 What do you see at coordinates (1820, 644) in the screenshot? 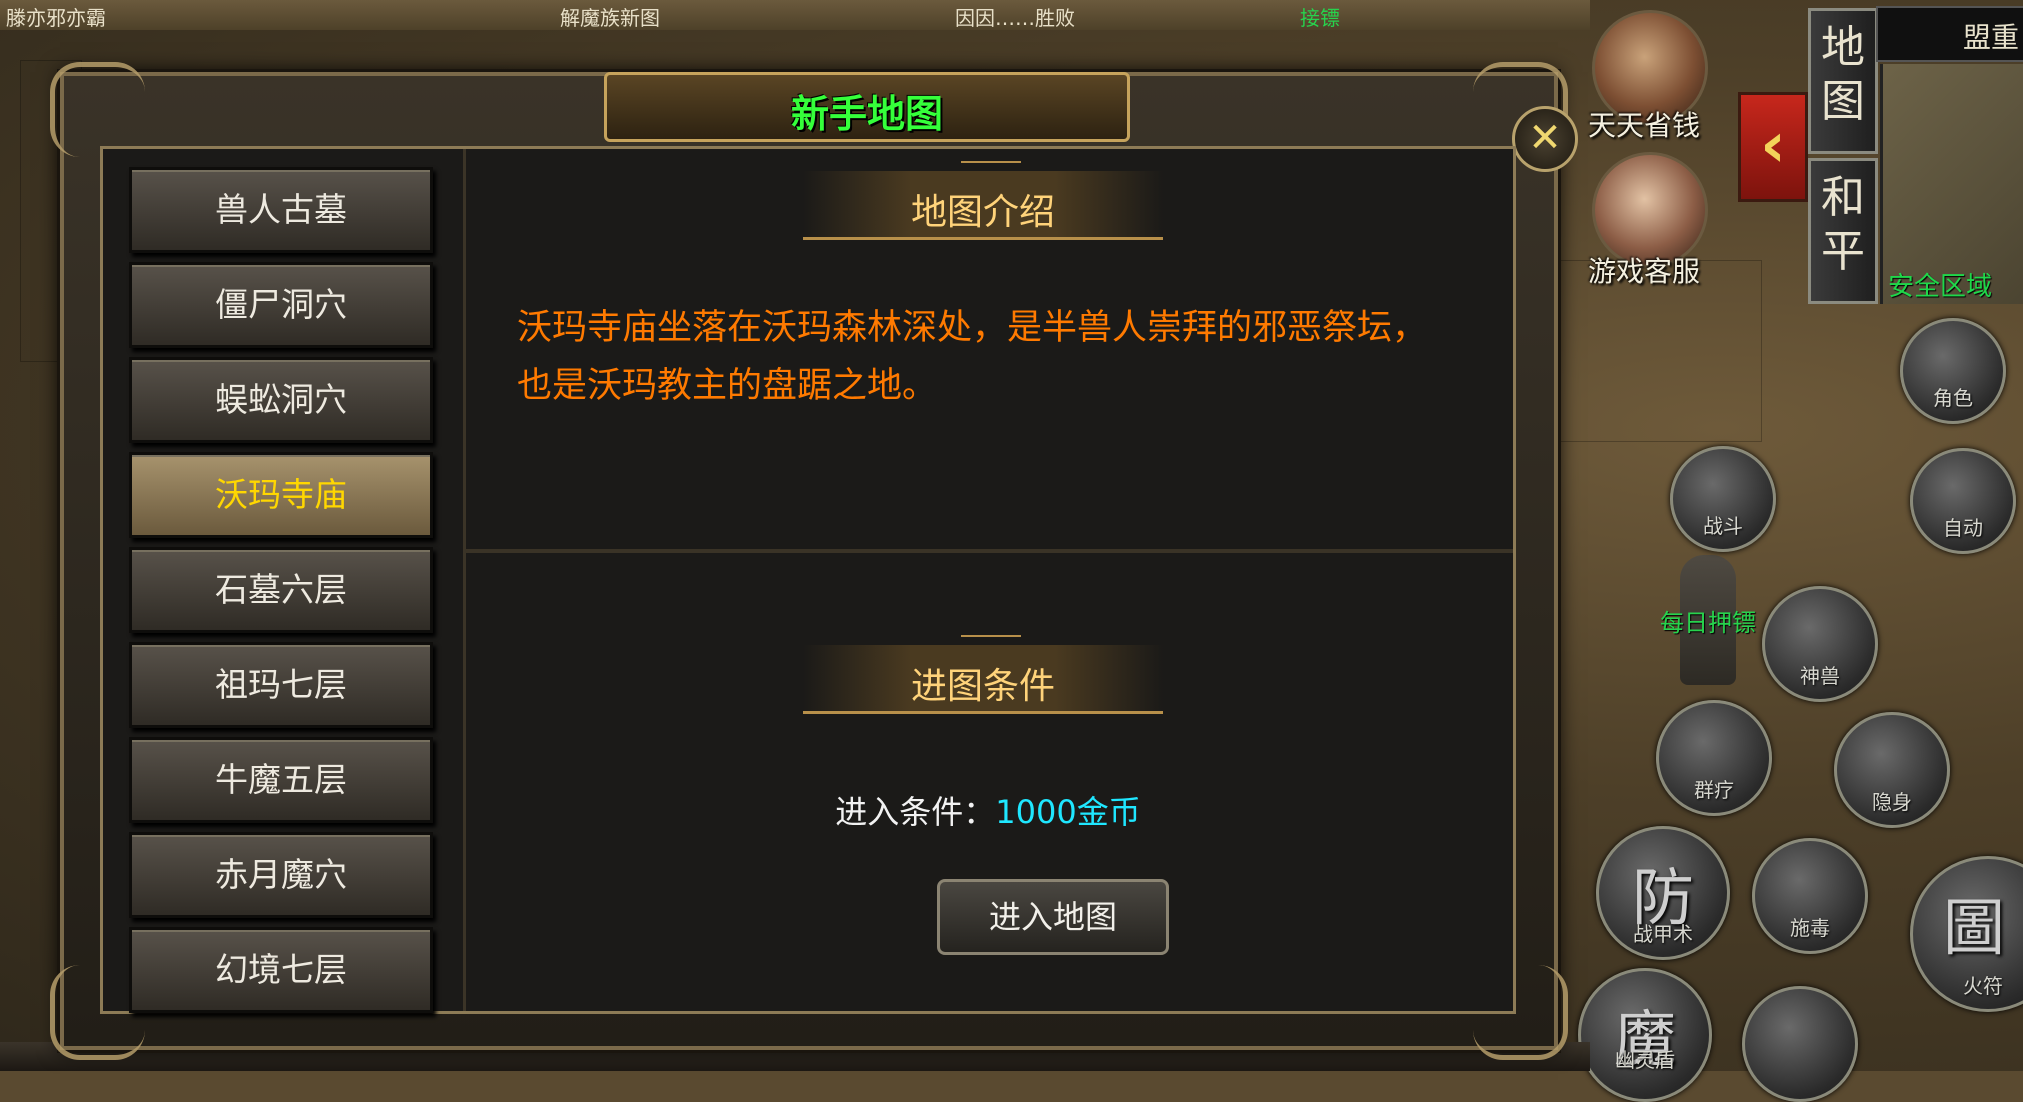
I see `skill-beast: 神兽` at bounding box center [1820, 644].